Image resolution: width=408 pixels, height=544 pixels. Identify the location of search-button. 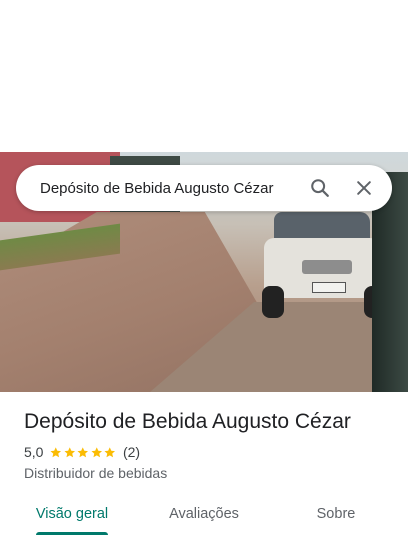
(320, 188).